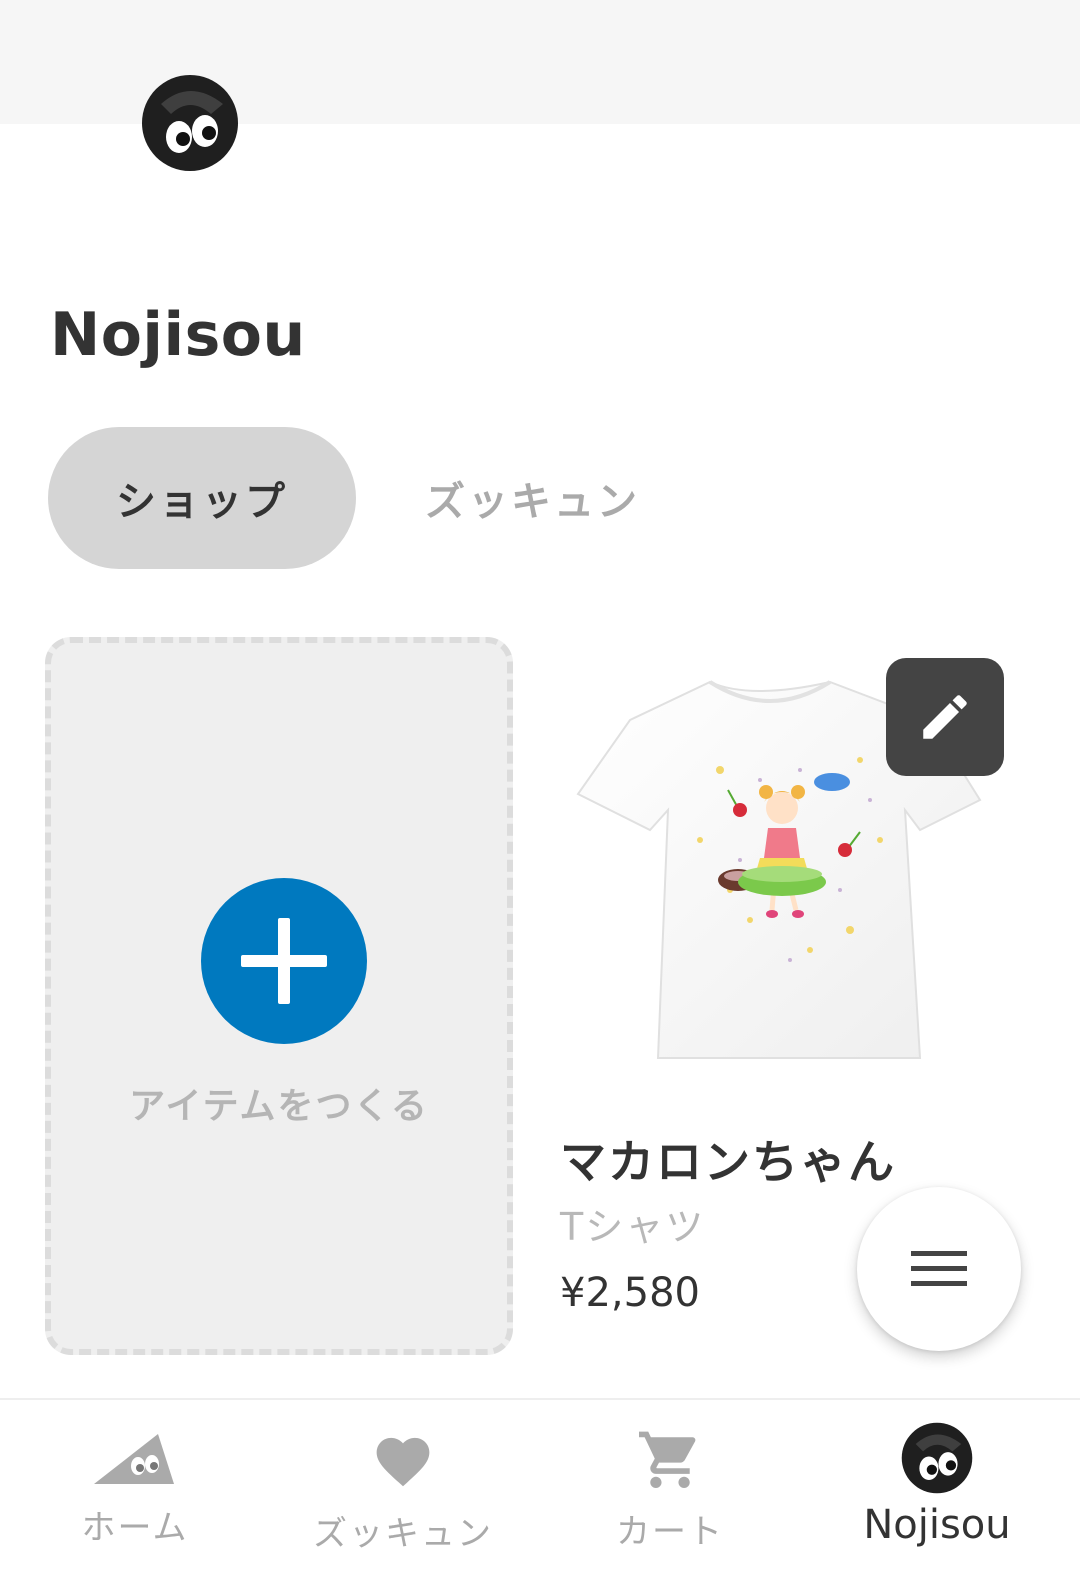 The image size is (1080, 1582). I want to click on nav-profile: Nojisou, so click(937, 1491).